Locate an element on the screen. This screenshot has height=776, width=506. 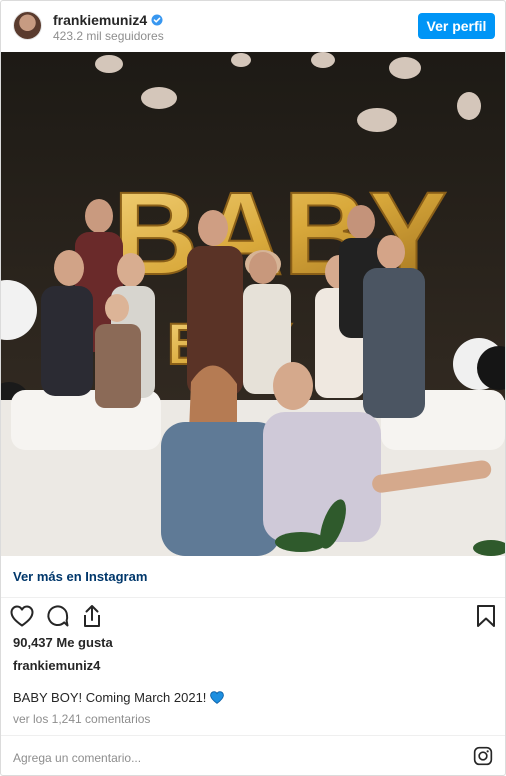
view-profile-button: Ver perfil is located at coordinates (456, 26).